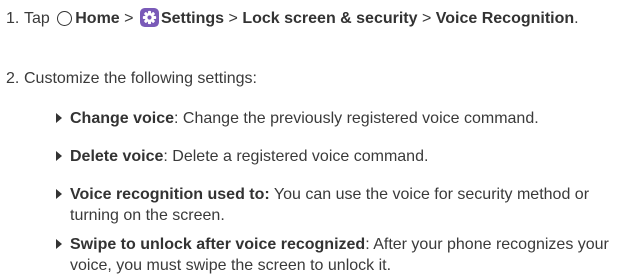 The width and height of the screenshot is (631, 280). I want to click on step-2: 2. Customize the following settings:, so click(310, 78).